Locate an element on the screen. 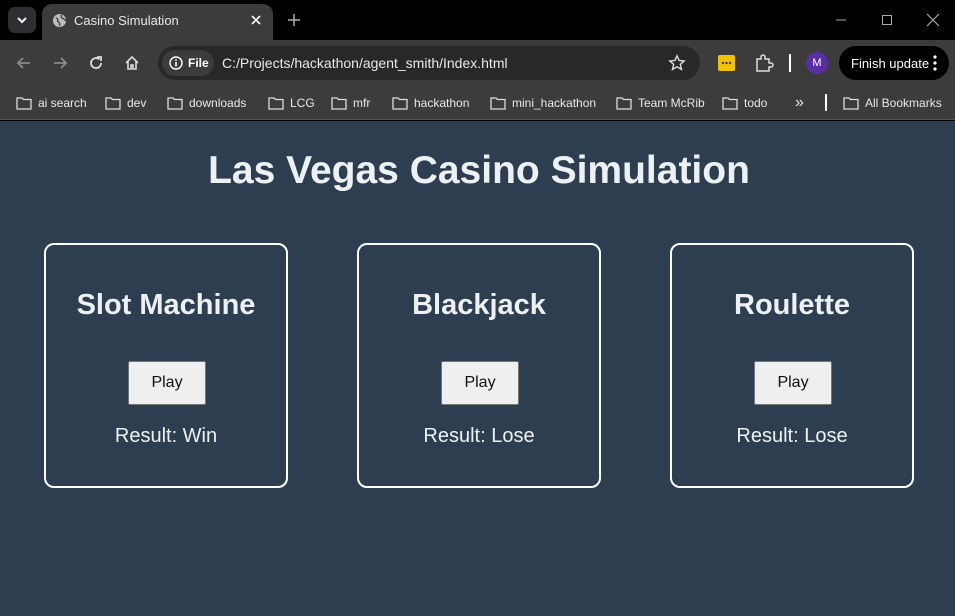 Image resolution: width=955 pixels, height=616 pixels. bookmark-folder-todo: todo is located at coordinates (744, 103).